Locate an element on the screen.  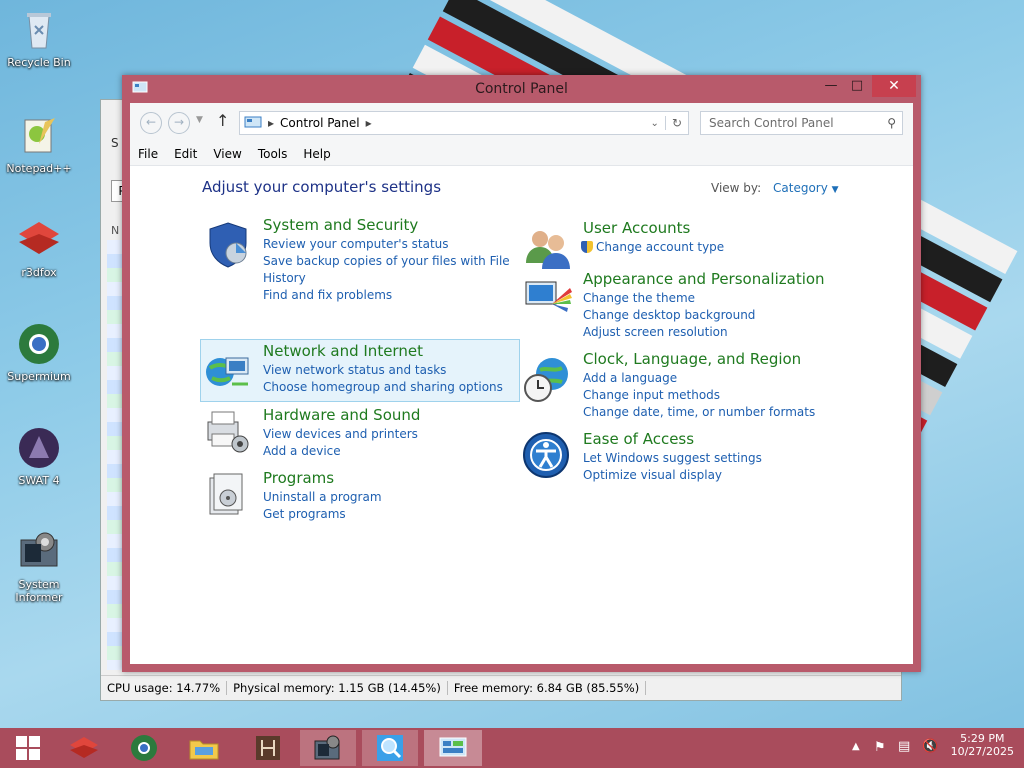
address-dropdown-icon: ⌄ is located at coordinates (655, 123).